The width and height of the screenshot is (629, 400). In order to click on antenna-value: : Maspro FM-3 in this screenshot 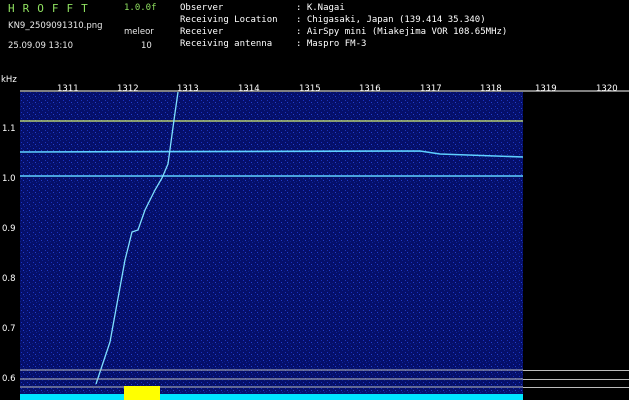, I will do `click(331, 44)`.